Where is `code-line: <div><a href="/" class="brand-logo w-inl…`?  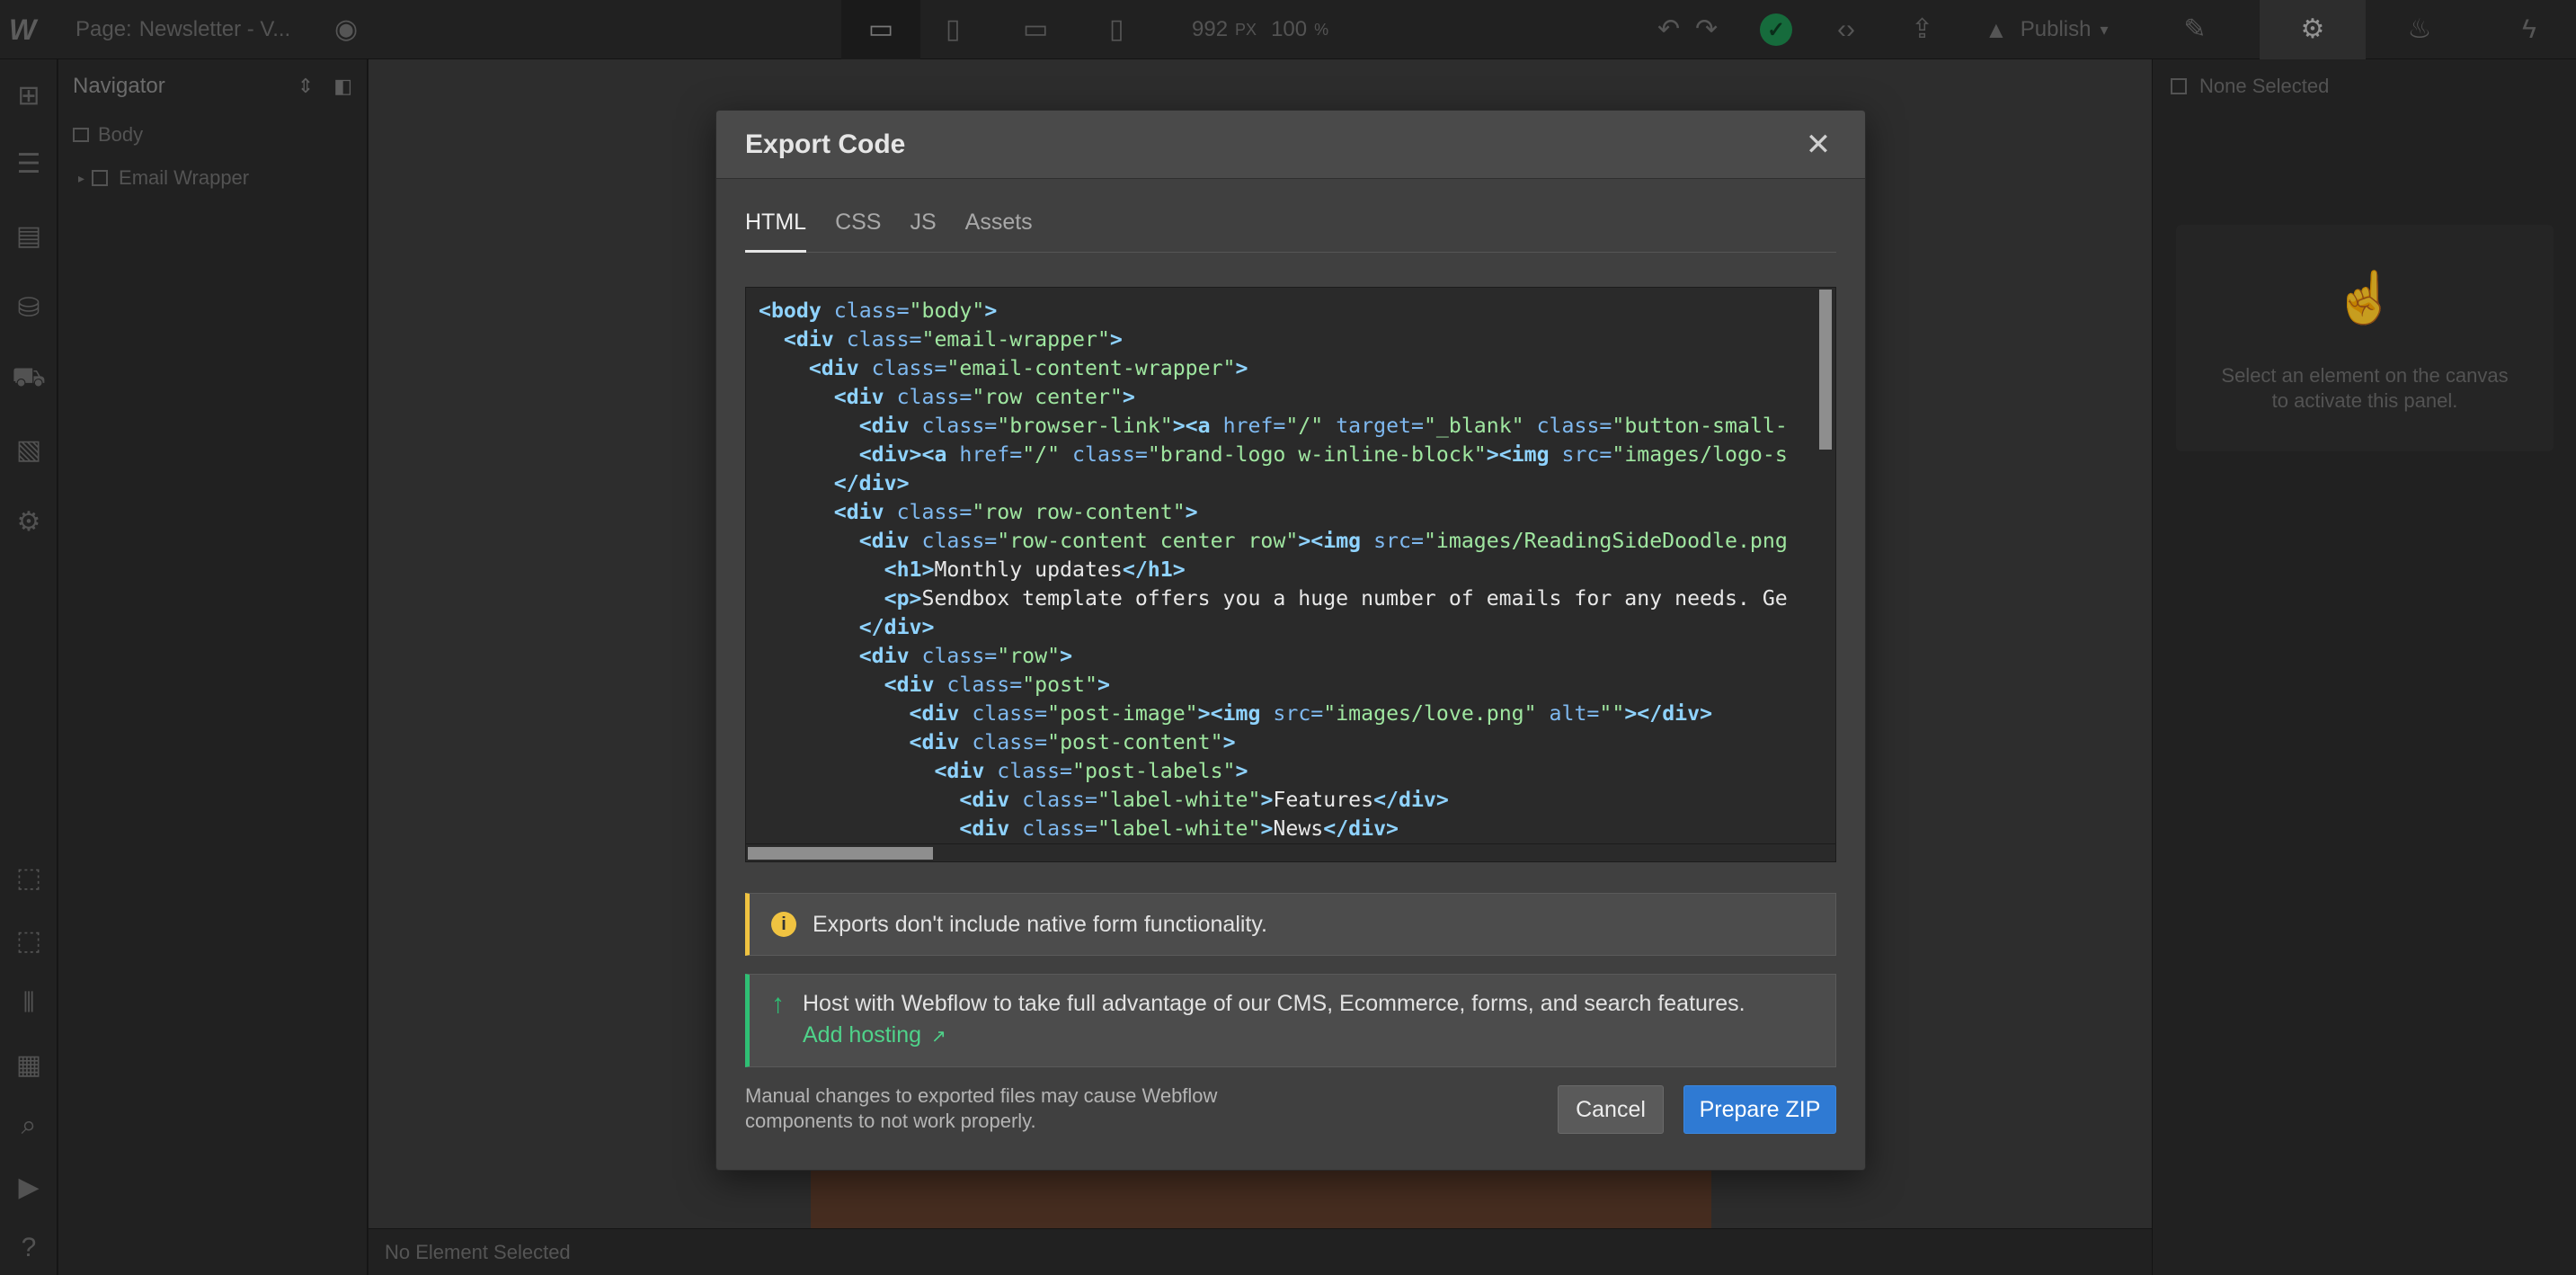
code-line: <div><a href="/" class="brand-logo w-inl… is located at coordinates (1283, 455).